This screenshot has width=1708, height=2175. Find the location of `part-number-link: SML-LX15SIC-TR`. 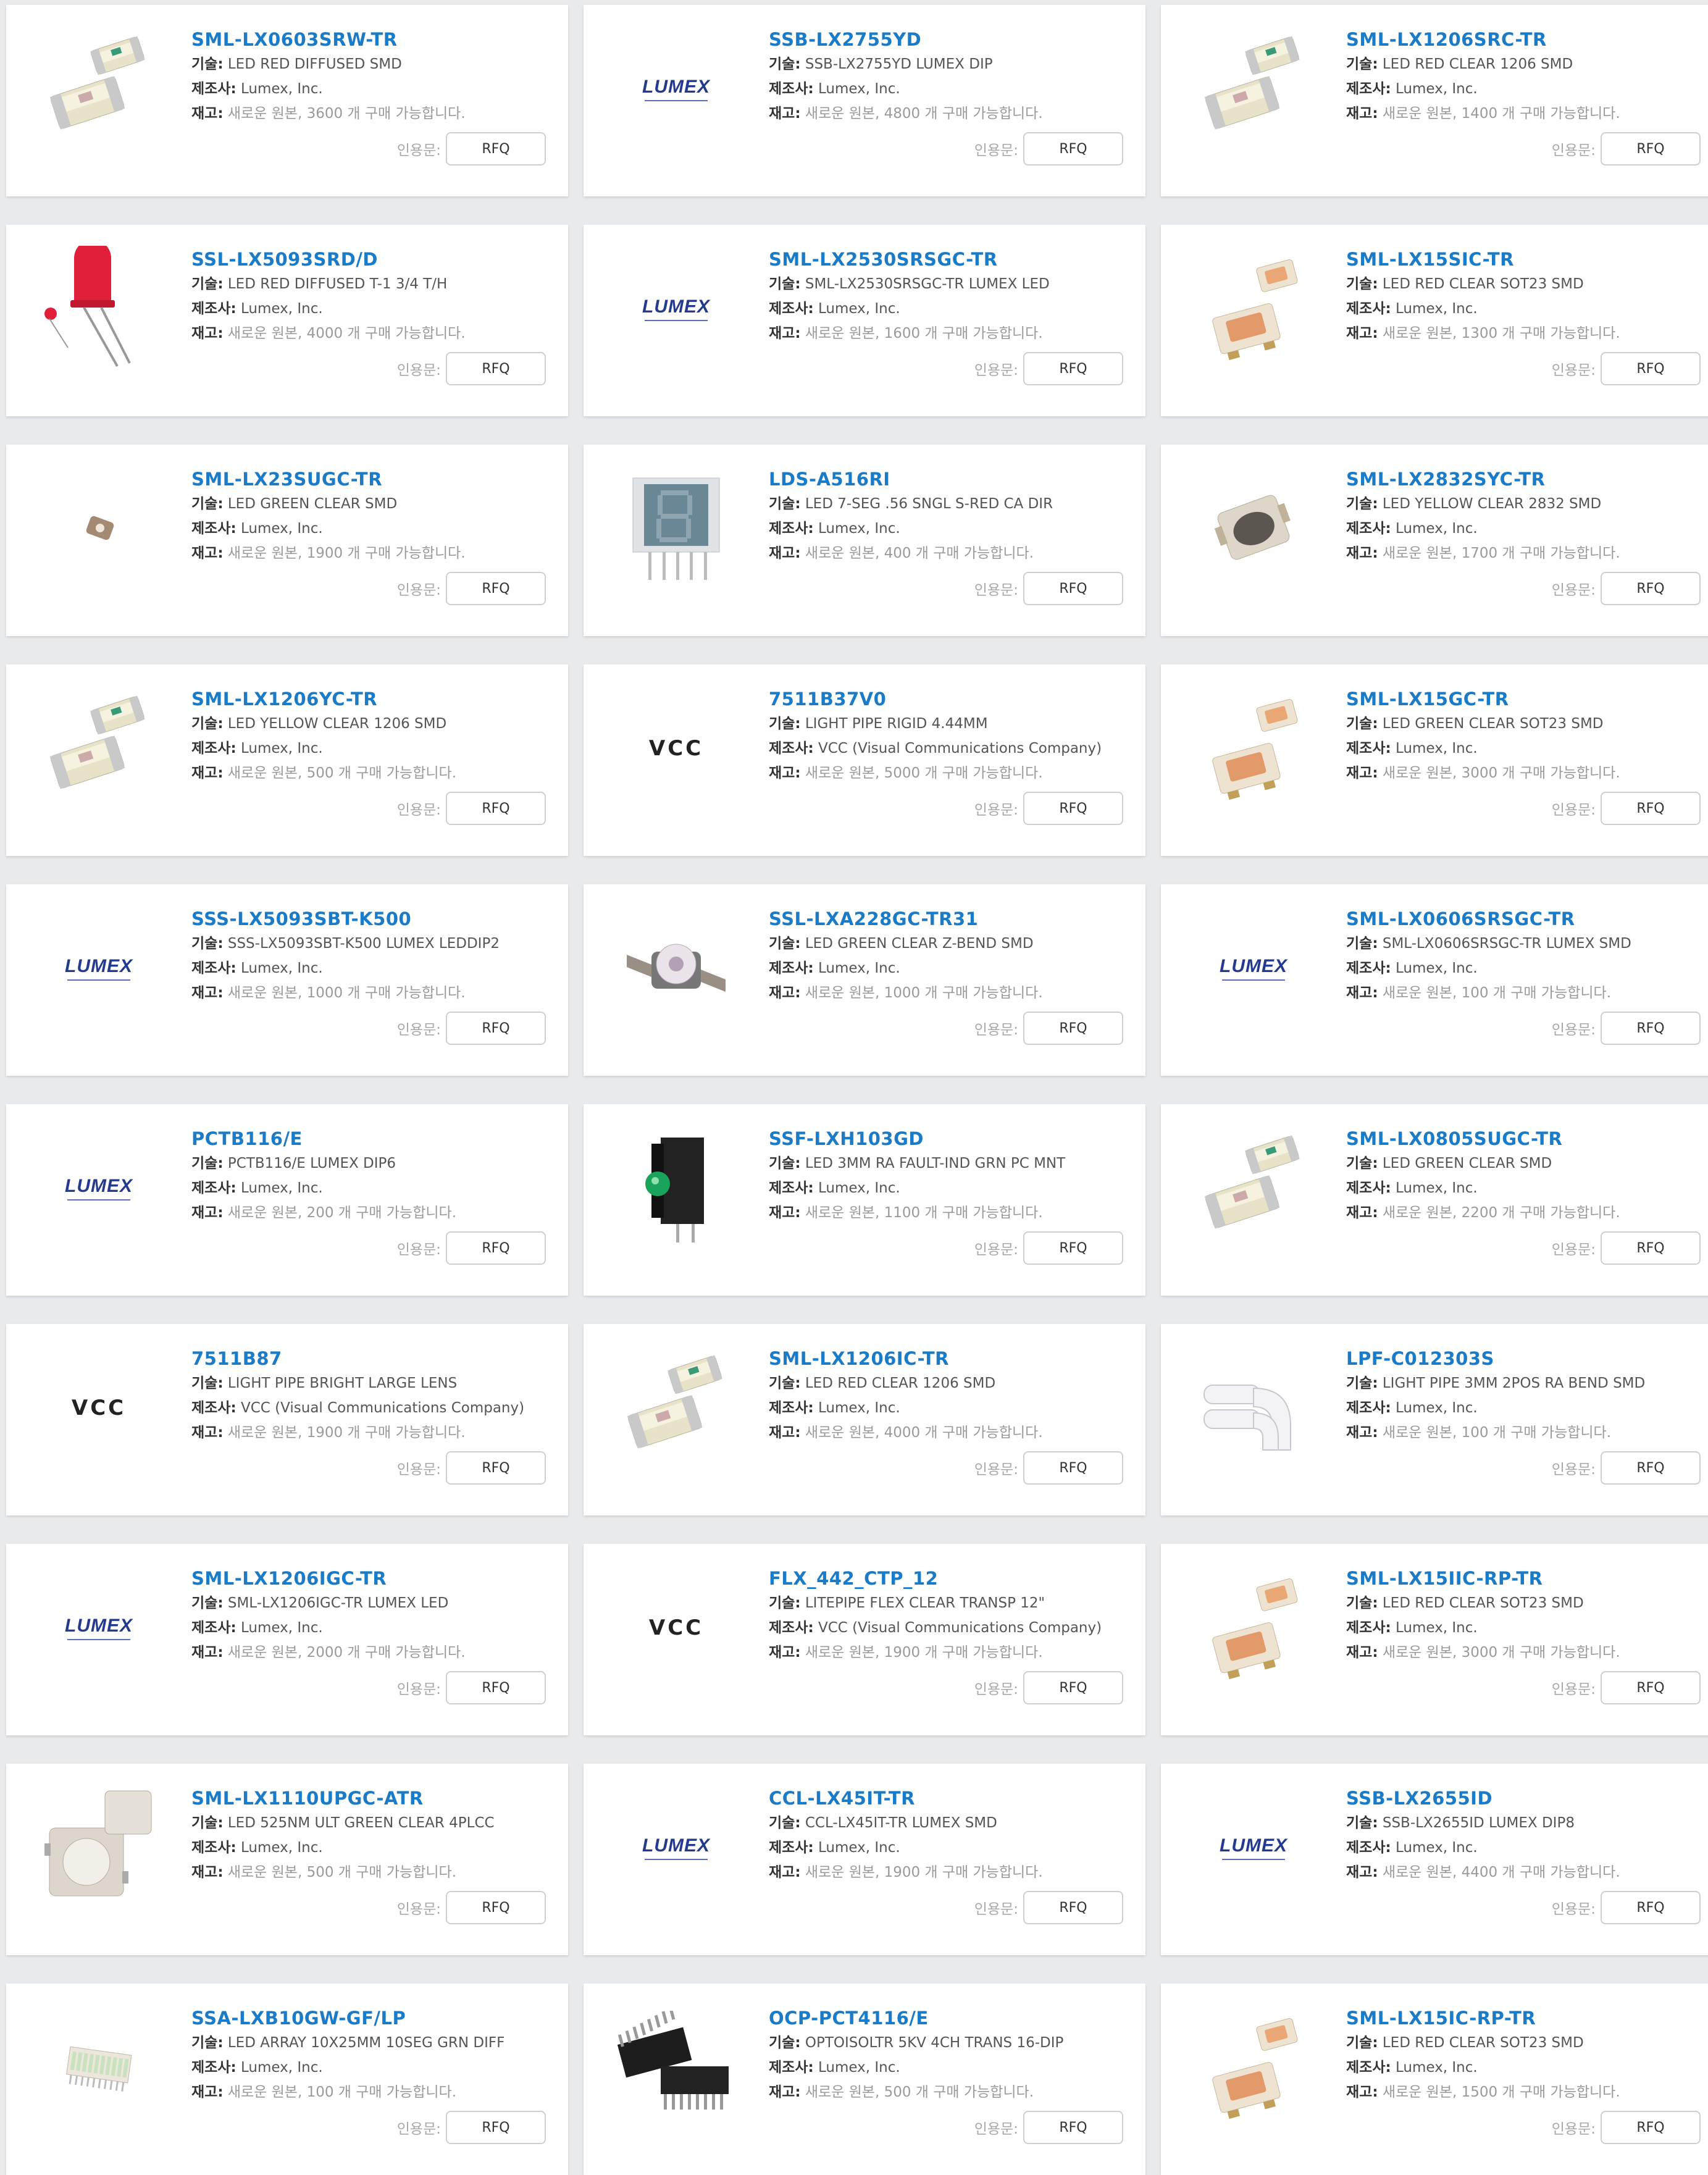

part-number-link: SML-LX15SIC-TR is located at coordinates (1525, 259).